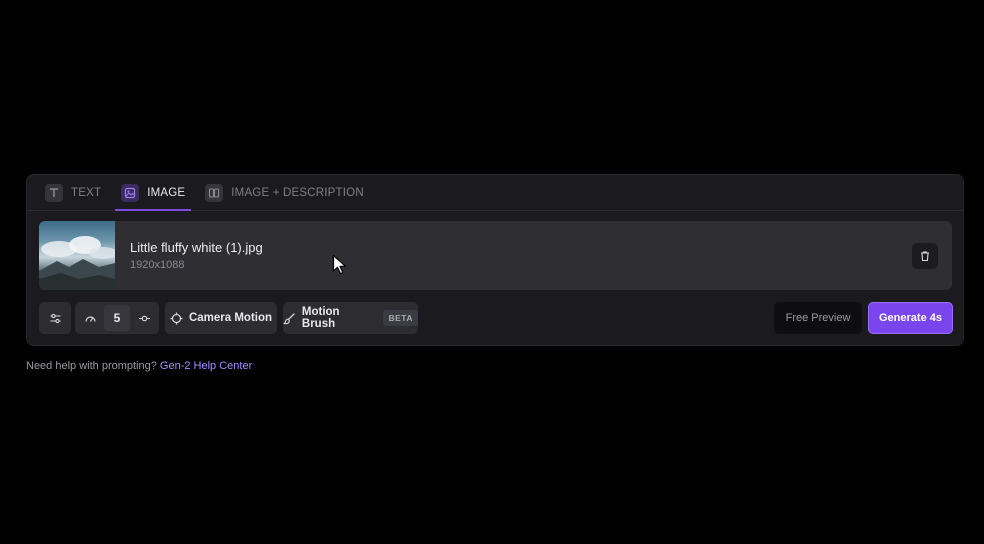 This screenshot has width=984, height=544. Describe the element at coordinates (196, 247) in the screenshot. I see `file-name: Little fluffy white (1).jpg` at that location.